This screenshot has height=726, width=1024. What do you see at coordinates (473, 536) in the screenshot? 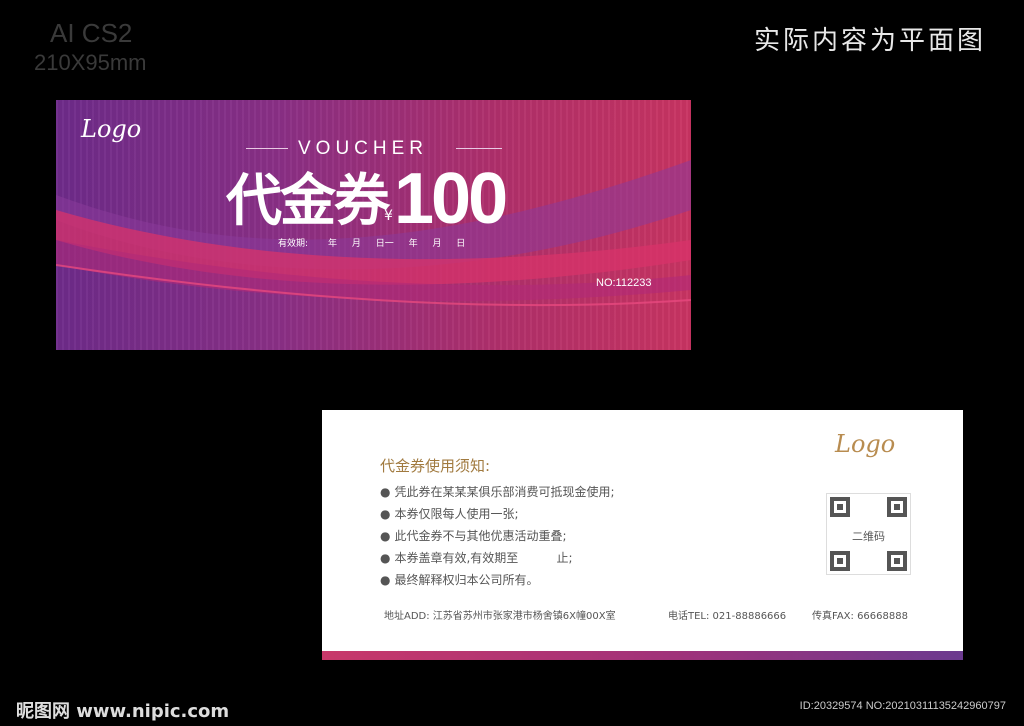
I see `rule-item: ● 此代金券不与其他优惠活动重叠;` at bounding box center [473, 536].